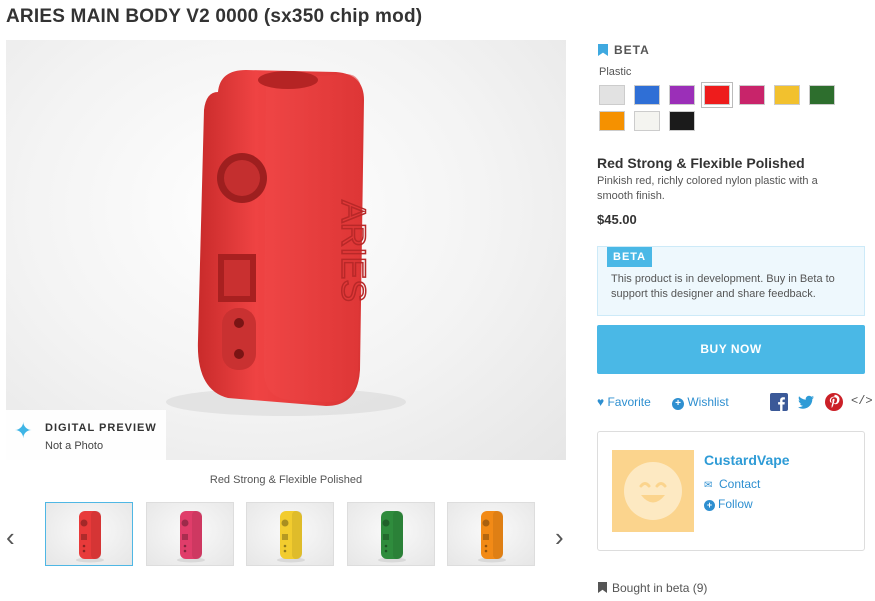 Image resolution: width=875 pixels, height=601 pixels. What do you see at coordinates (779, 402) in the screenshot?
I see `facebook-icon` at bounding box center [779, 402].